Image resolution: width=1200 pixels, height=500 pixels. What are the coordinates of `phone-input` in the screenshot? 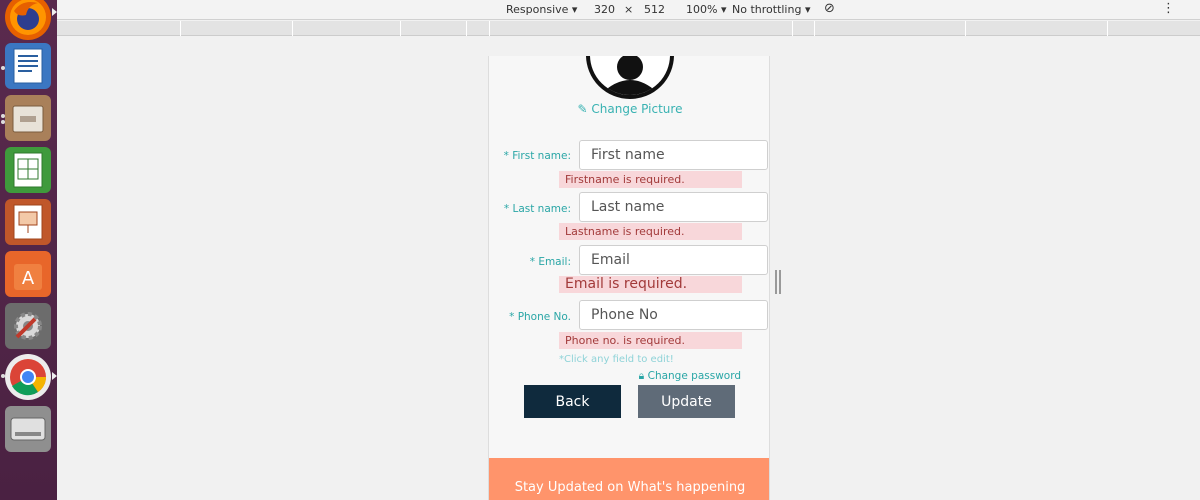 It's located at (673, 315).